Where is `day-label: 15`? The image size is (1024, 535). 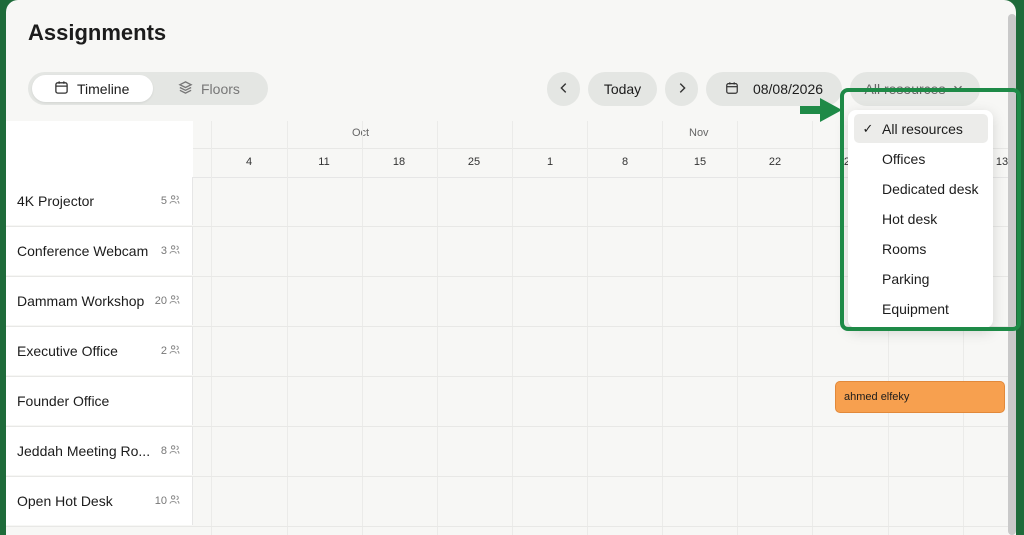
day-label: 15 is located at coordinates (700, 162).